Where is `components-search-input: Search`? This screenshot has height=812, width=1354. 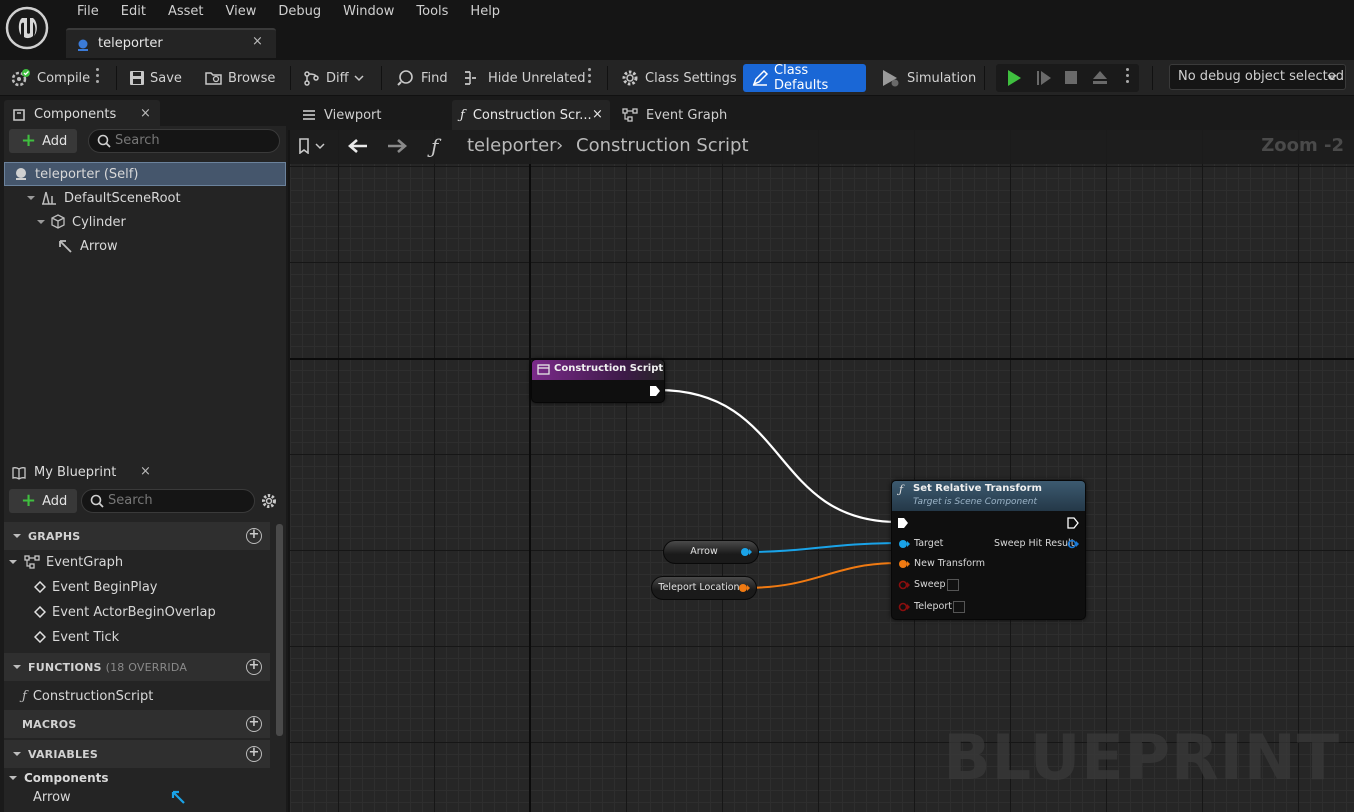 components-search-input: Search is located at coordinates (184, 141).